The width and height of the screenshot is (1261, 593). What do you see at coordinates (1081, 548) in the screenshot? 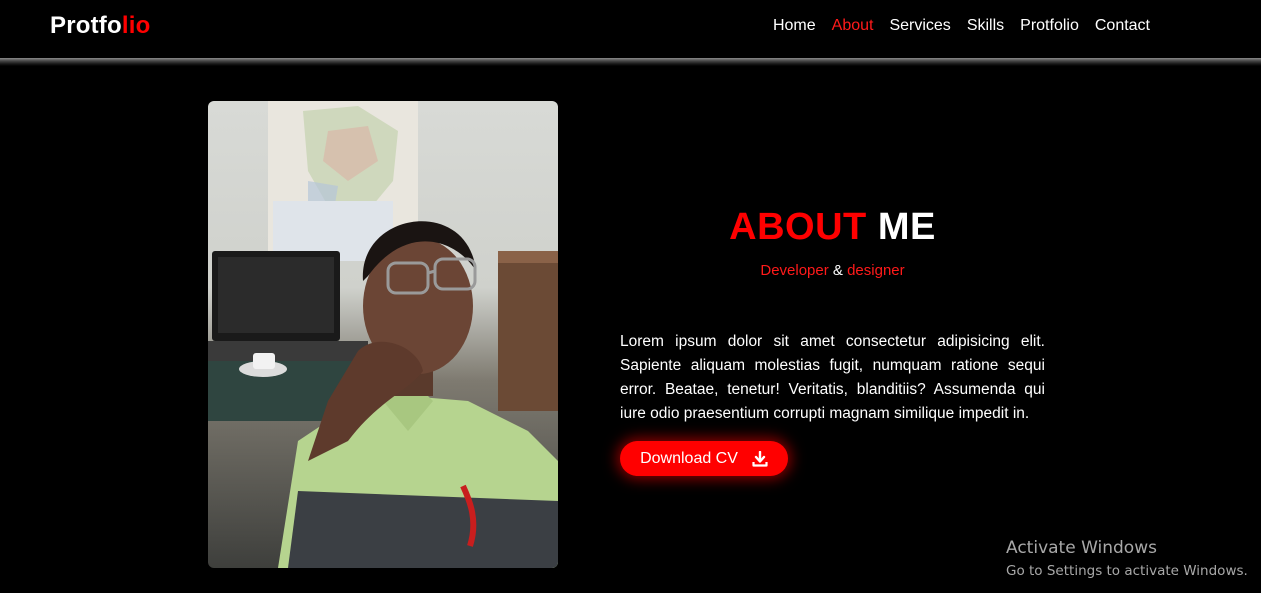
I see `activate-windows-title: Activate Windows` at bounding box center [1081, 548].